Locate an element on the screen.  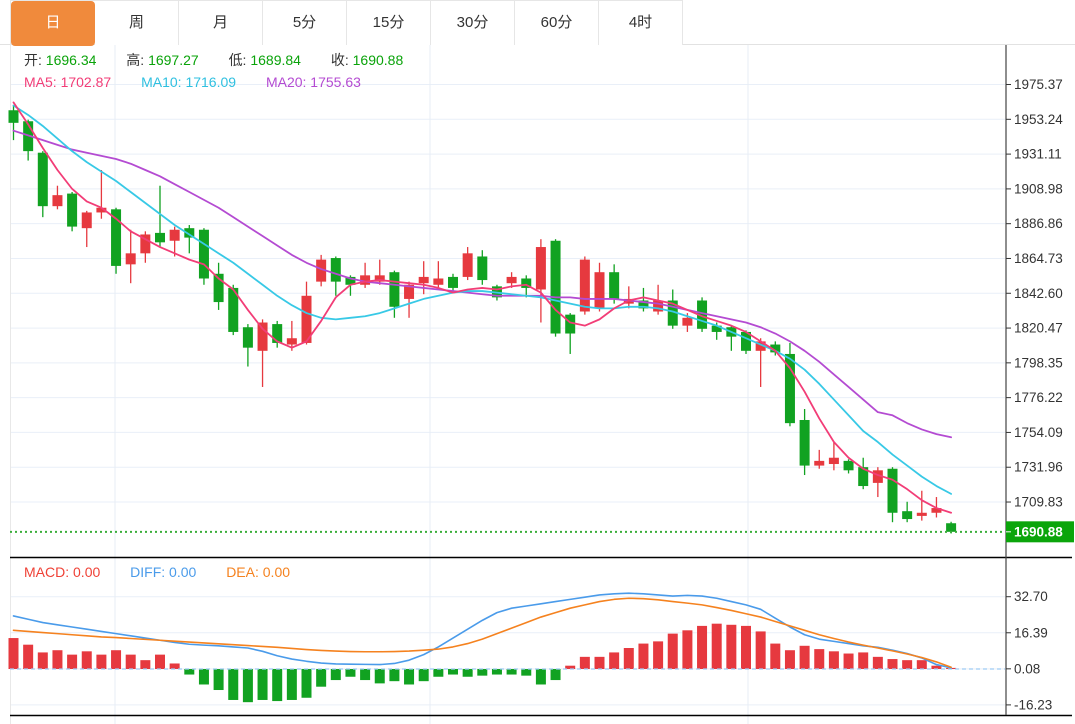
axis-tick-label: 1908.98 is located at coordinates (1038, 188).